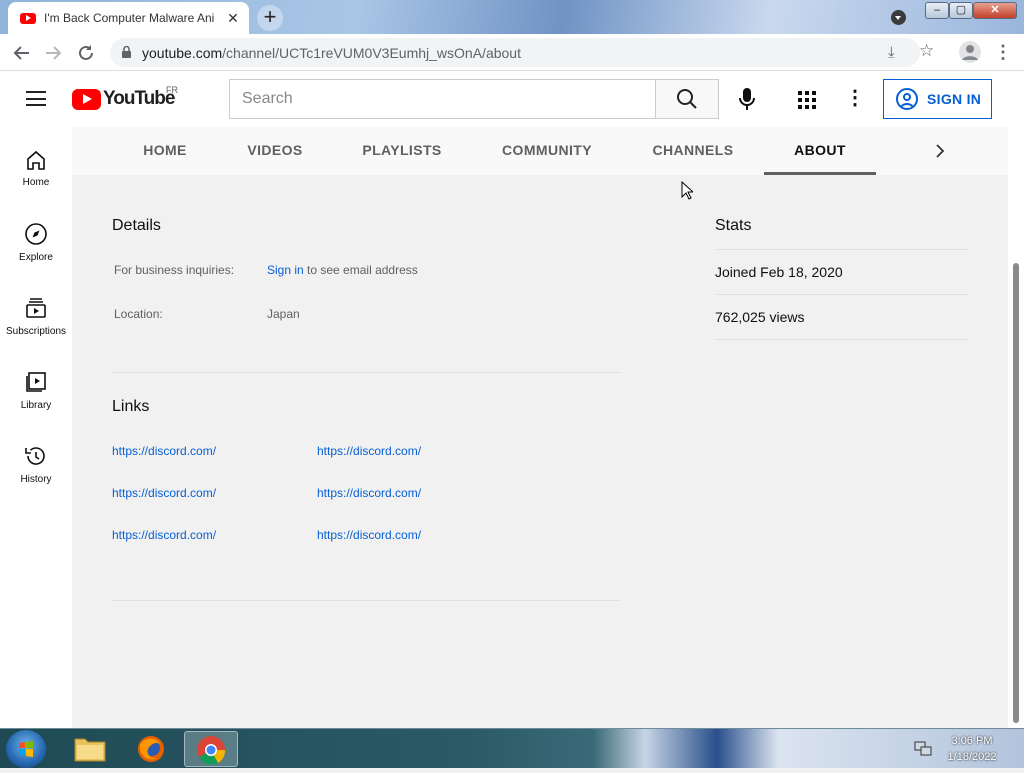  What do you see at coordinates (36, 98) in the screenshot?
I see `guide-menu-icon` at bounding box center [36, 98].